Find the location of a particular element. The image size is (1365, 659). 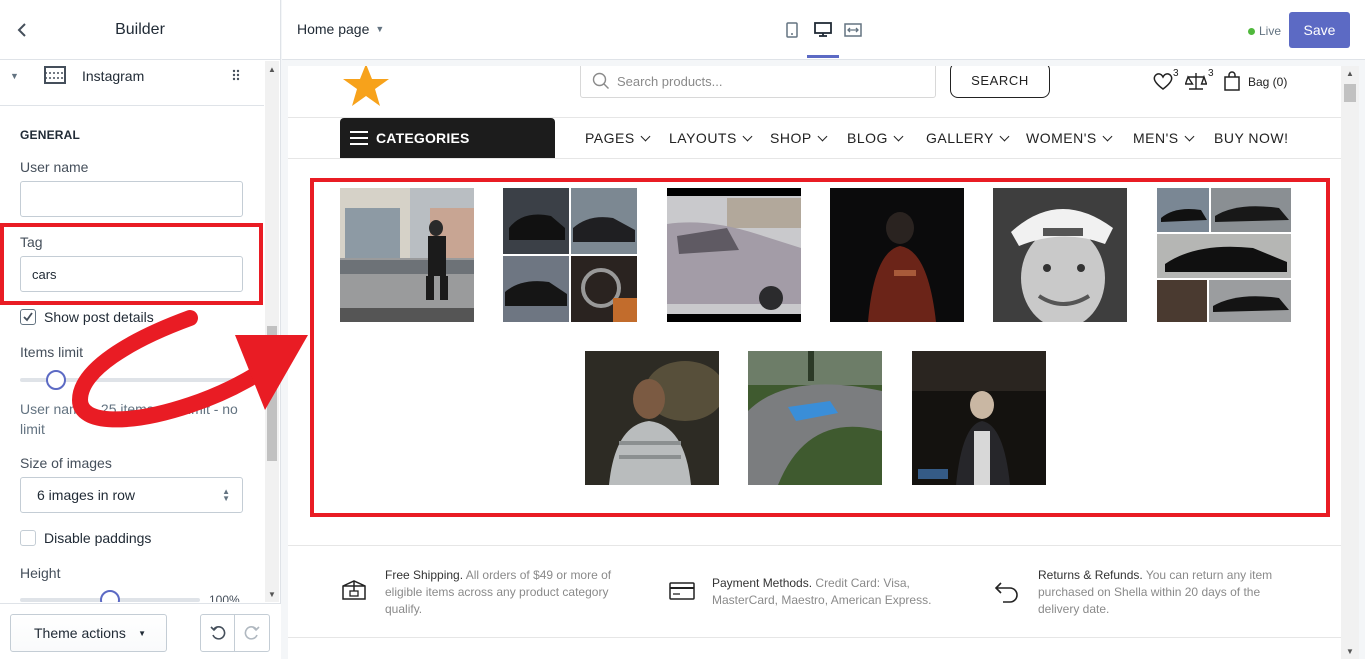

theme-actions-button: Theme actions ▼ is located at coordinates (88, 633).